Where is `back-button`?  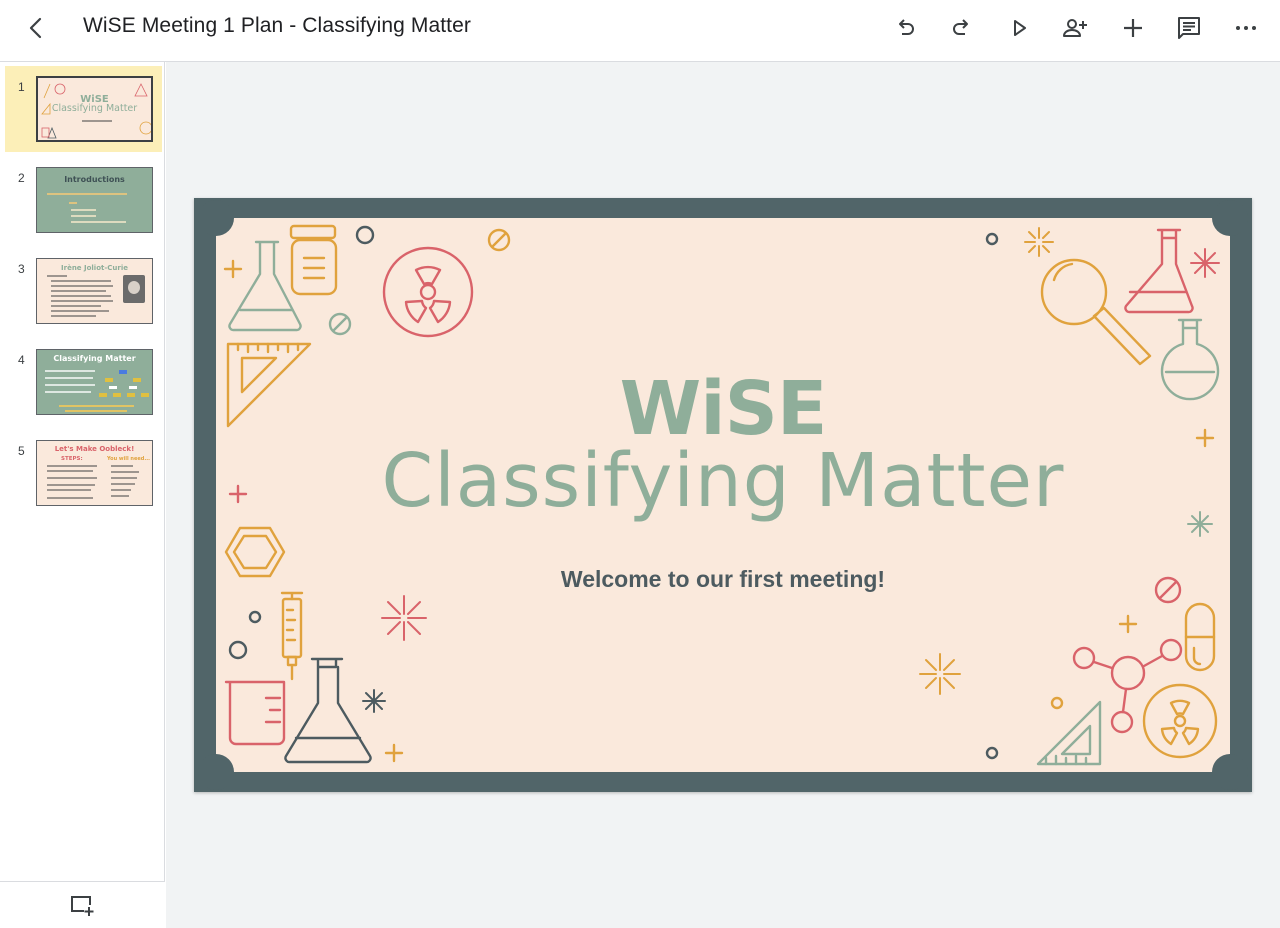
back-button is located at coordinates (36, 28).